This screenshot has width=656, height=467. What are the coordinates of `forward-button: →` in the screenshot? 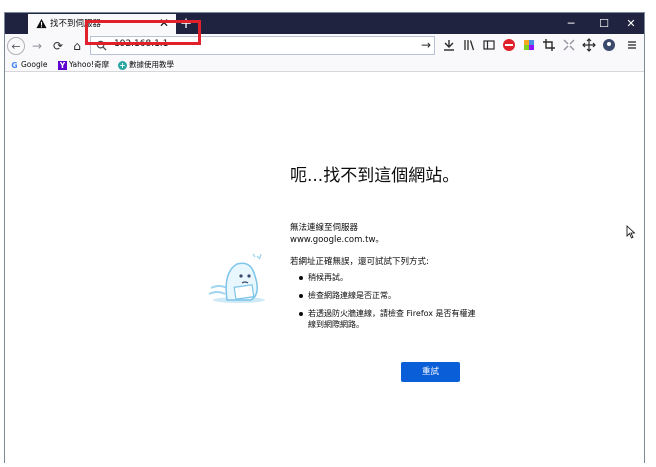 It's located at (37, 46).